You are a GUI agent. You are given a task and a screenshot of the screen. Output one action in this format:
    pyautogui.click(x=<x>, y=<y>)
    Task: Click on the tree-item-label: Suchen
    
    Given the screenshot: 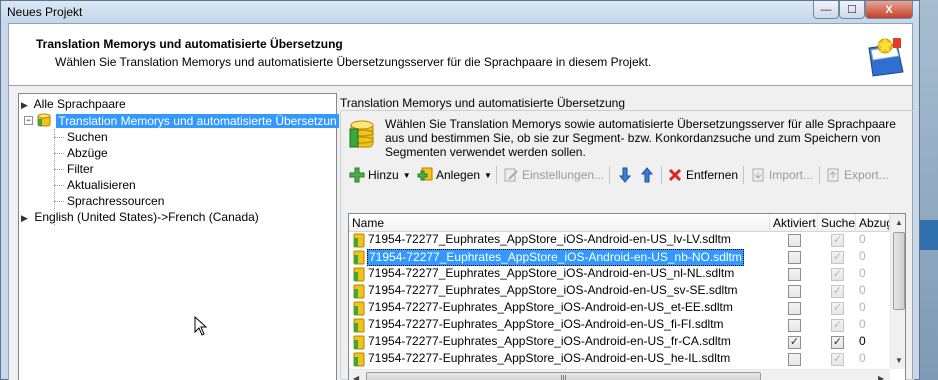 What is the action you would take?
    pyautogui.click(x=87, y=137)
    